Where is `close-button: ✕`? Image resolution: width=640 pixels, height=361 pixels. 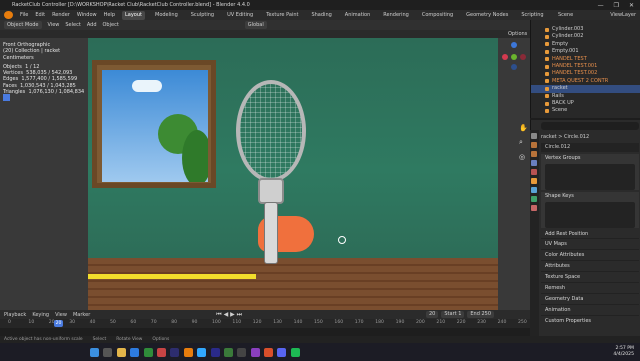
close-button: ✕ is located at coordinates (631, 5).